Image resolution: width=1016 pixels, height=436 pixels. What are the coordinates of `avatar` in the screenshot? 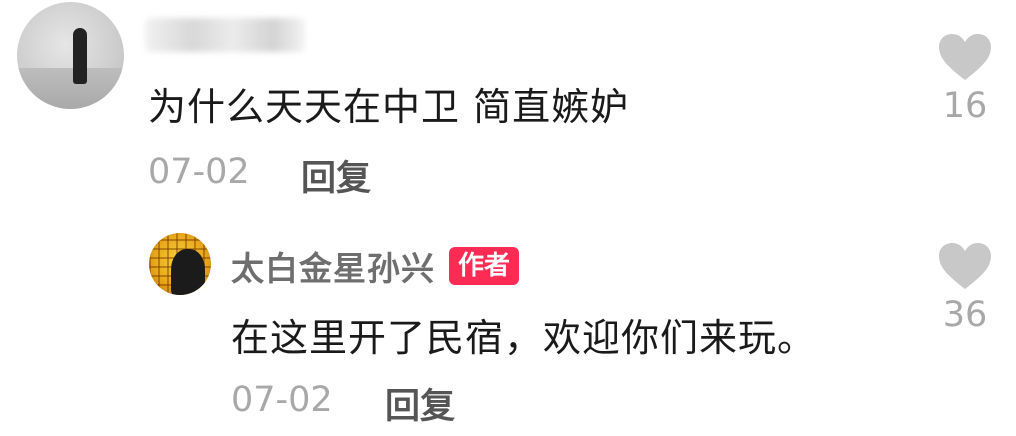 It's located at (70, 55).